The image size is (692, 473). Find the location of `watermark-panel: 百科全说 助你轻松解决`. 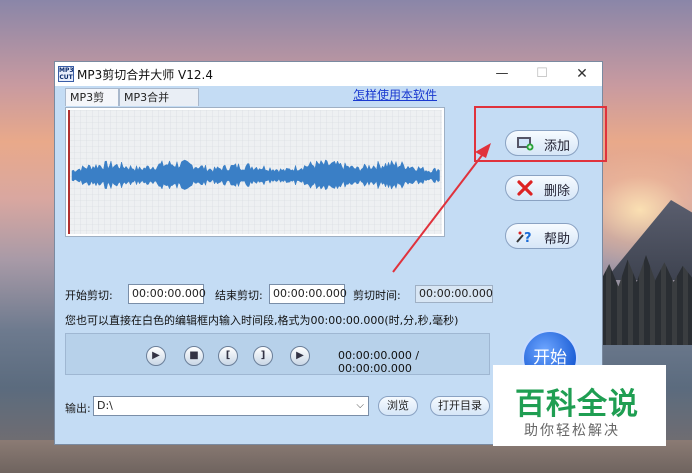

watermark-panel: 百科全说 助你轻松解决 is located at coordinates (579, 405).